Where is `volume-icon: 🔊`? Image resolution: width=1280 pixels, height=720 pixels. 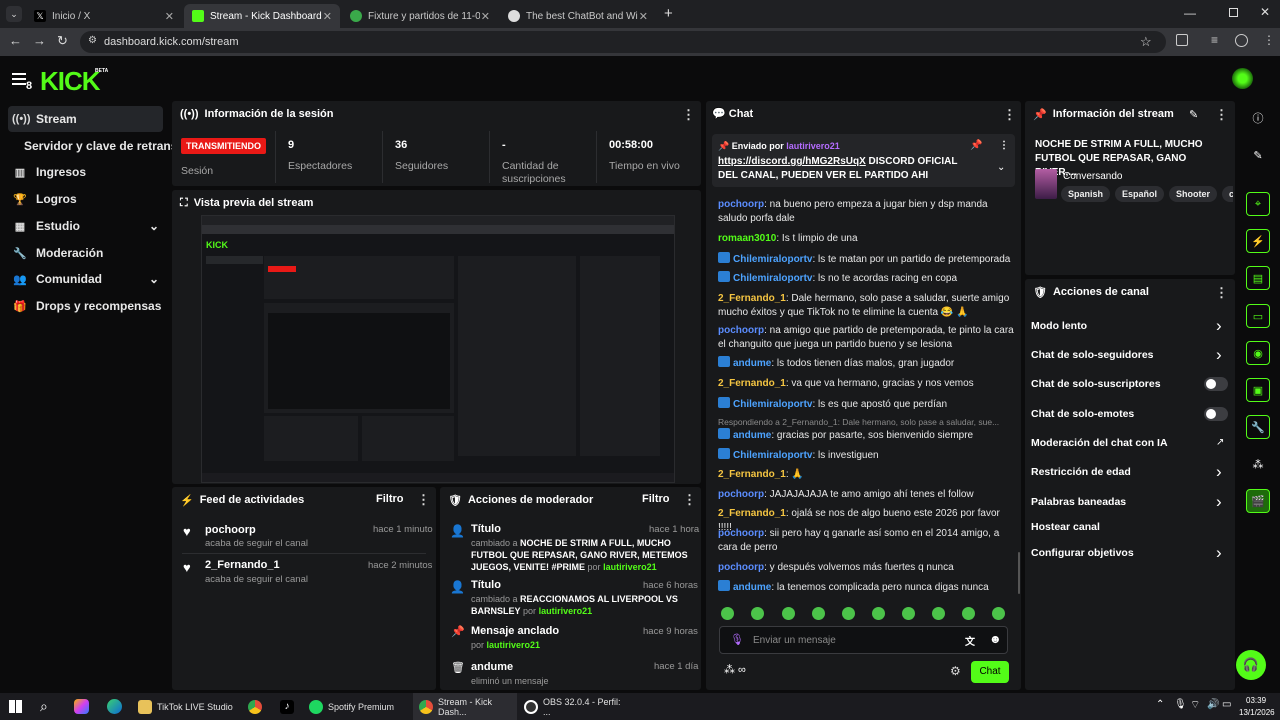 volume-icon: 🔊 is located at coordinates (1213, 704).